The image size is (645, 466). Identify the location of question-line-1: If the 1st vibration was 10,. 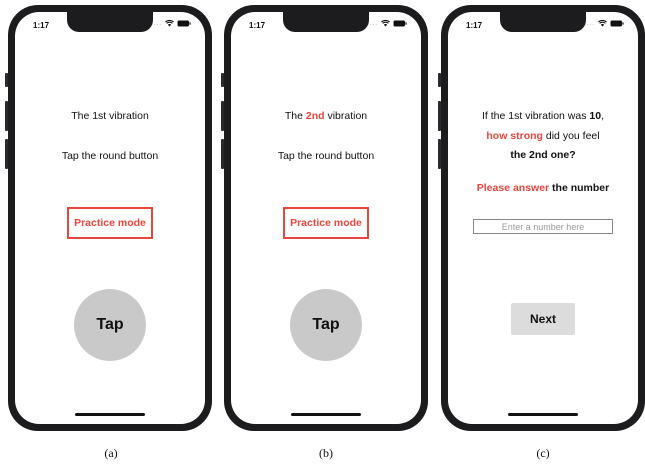
(543, 116).